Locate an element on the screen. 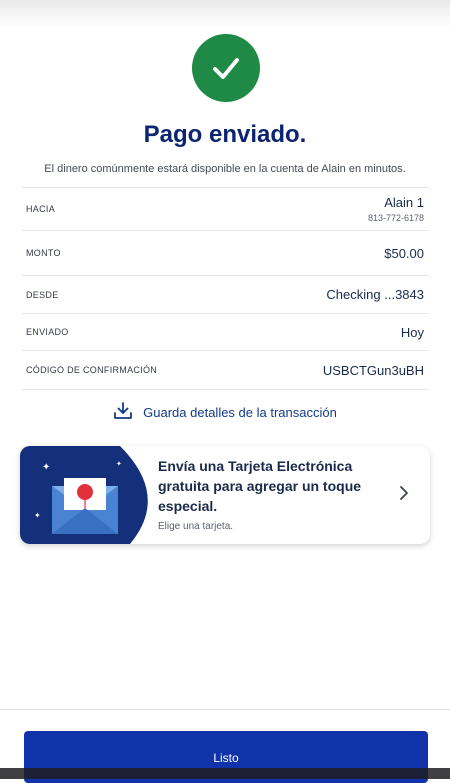 Image resolution: width=450 pixels, height=783 pixels. detail-value: USBCTGun3uBH is located at coordinates (373, 370).